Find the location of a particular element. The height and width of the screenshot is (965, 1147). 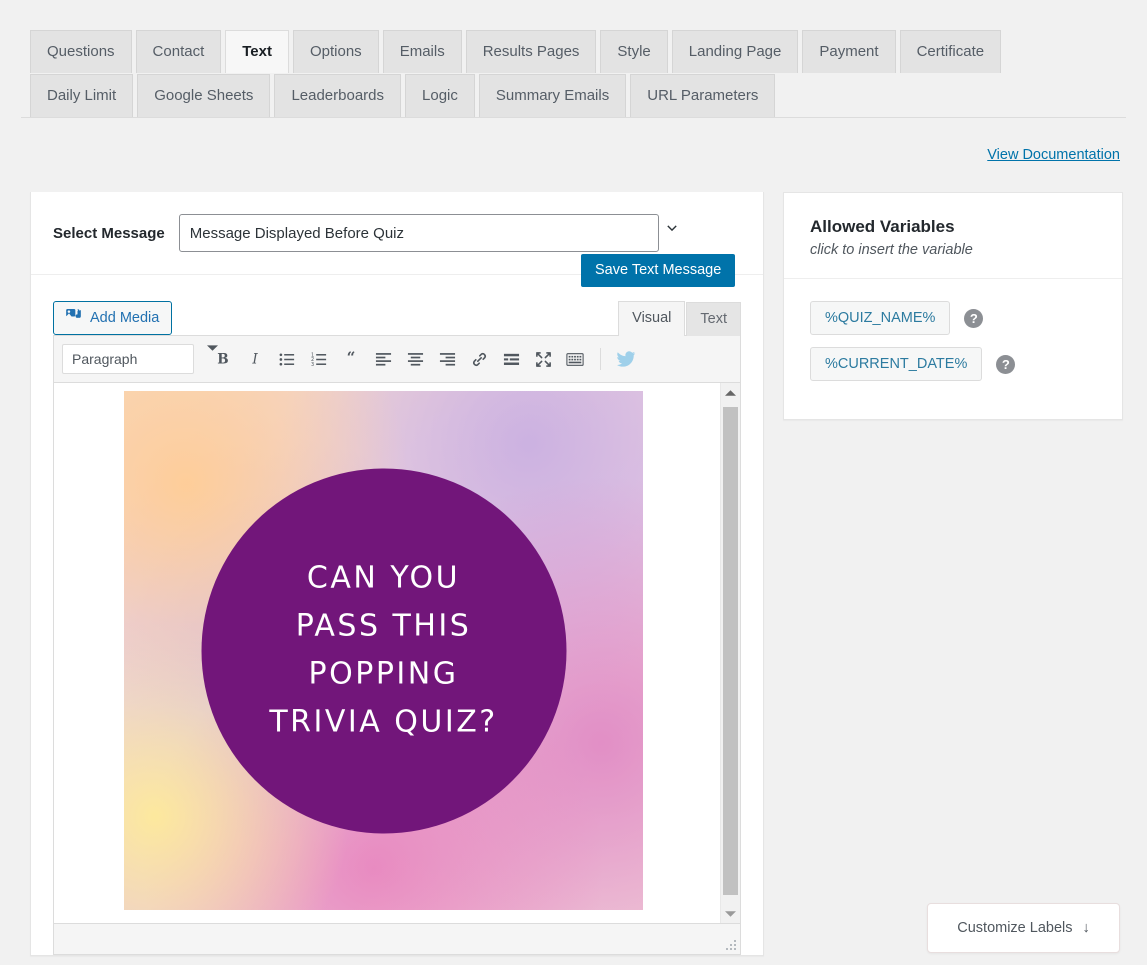

svg-text: I is located at coordinates (254, 360).